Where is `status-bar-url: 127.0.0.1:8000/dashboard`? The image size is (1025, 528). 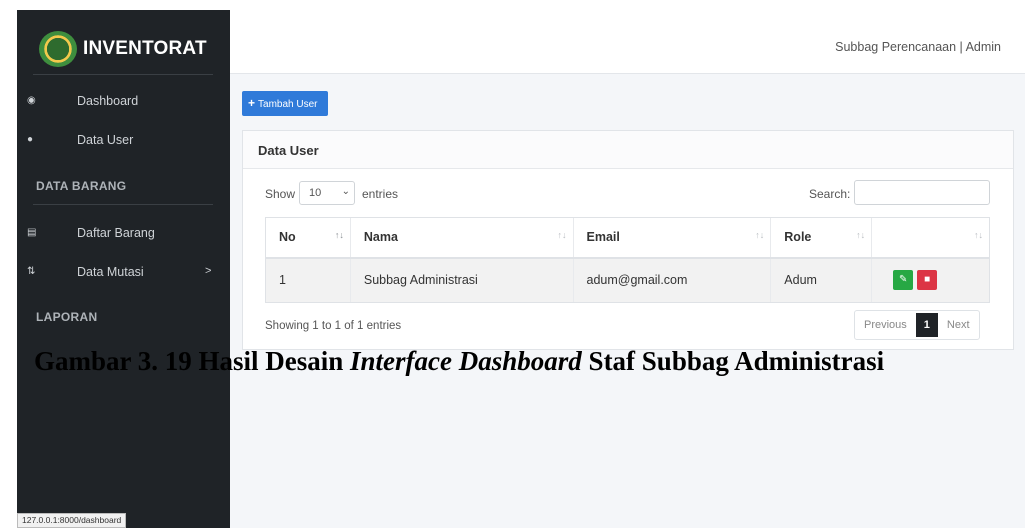 status-bar-url: 127.0.0.1:8000/dashboard is located at coordinates (72, 520).